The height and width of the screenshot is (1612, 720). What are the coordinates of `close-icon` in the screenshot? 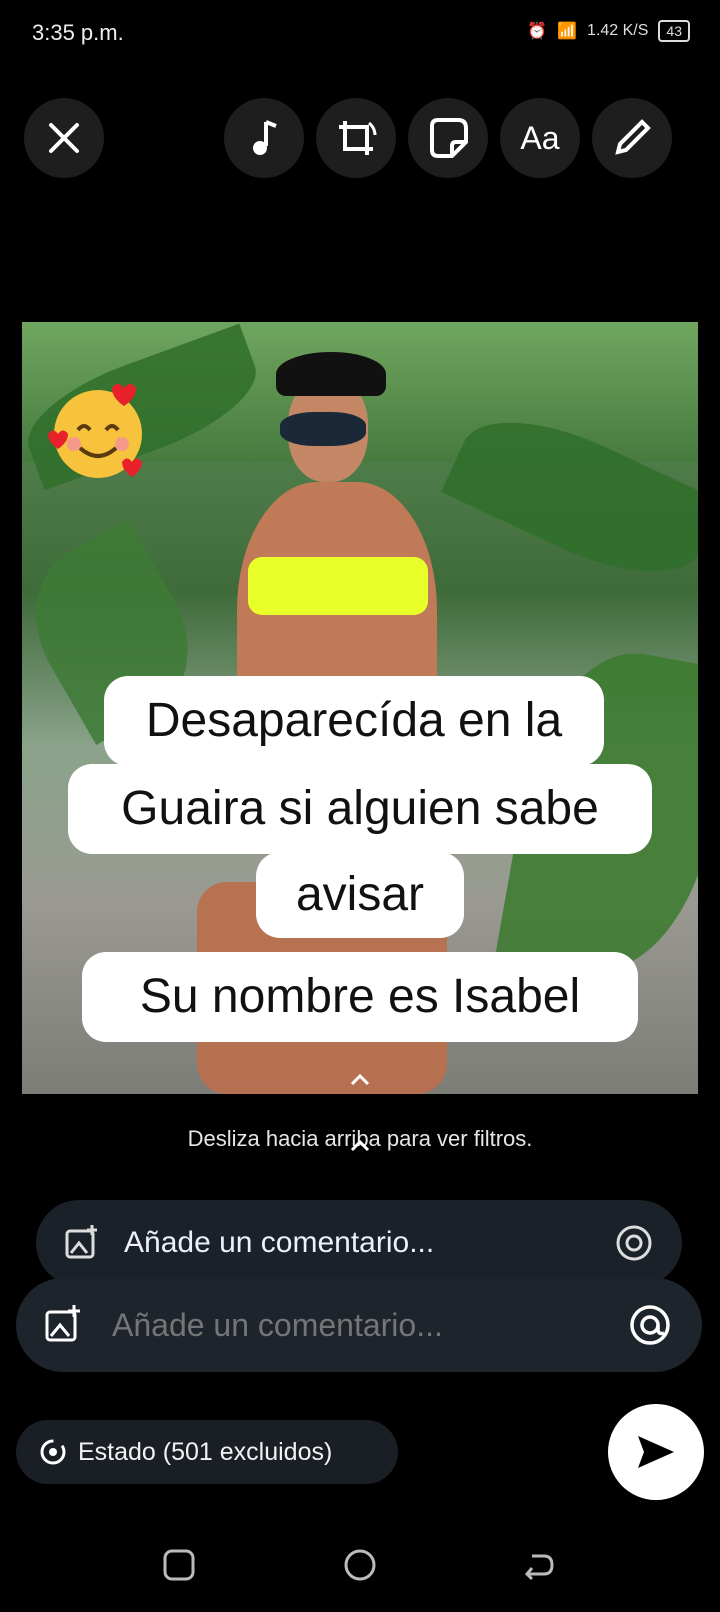 It's located at (64, 138).